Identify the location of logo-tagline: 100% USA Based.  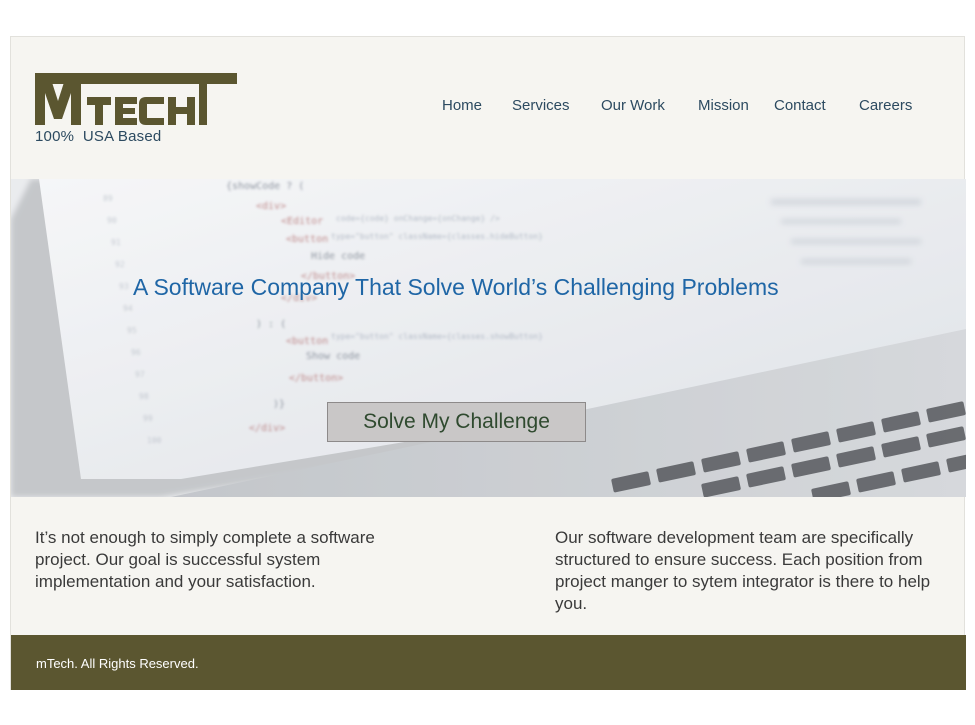
(98, 136).